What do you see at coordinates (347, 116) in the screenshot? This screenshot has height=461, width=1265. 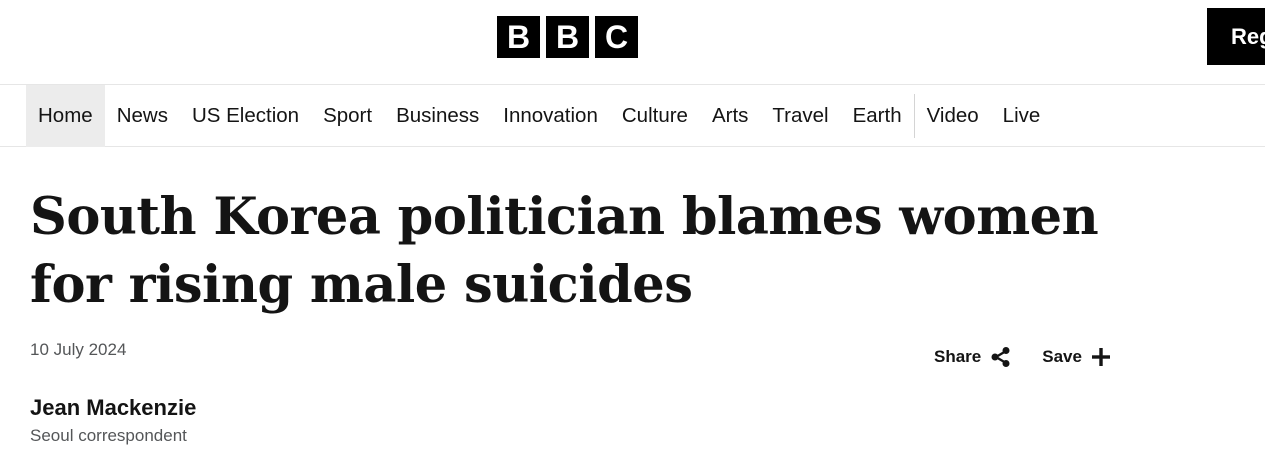 I see `nav-item-sport: Sport` at bounding box center [347, 116].